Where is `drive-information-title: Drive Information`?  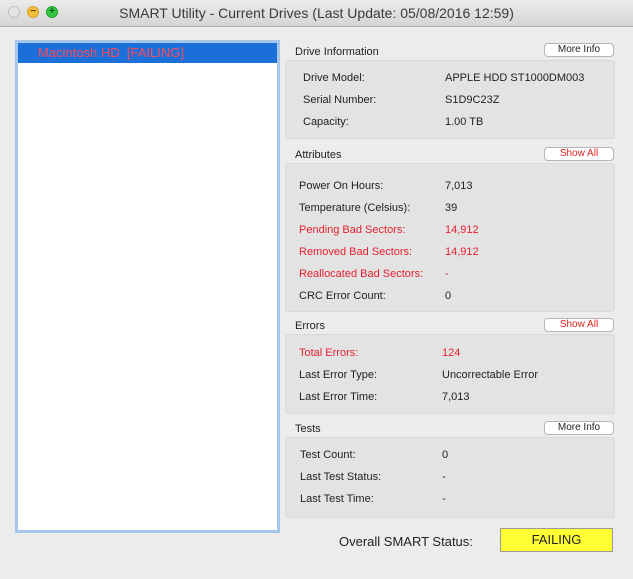
drive-information-title: Drive Information is located at coordinates (337, 52).